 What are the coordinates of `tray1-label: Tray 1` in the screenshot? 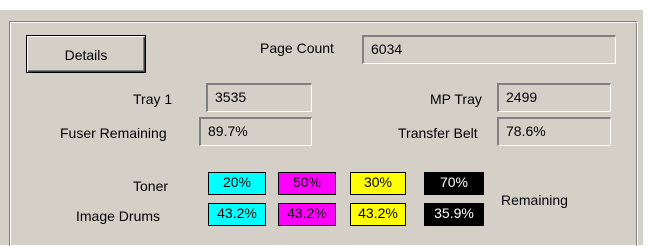 It's located at (153, 99).